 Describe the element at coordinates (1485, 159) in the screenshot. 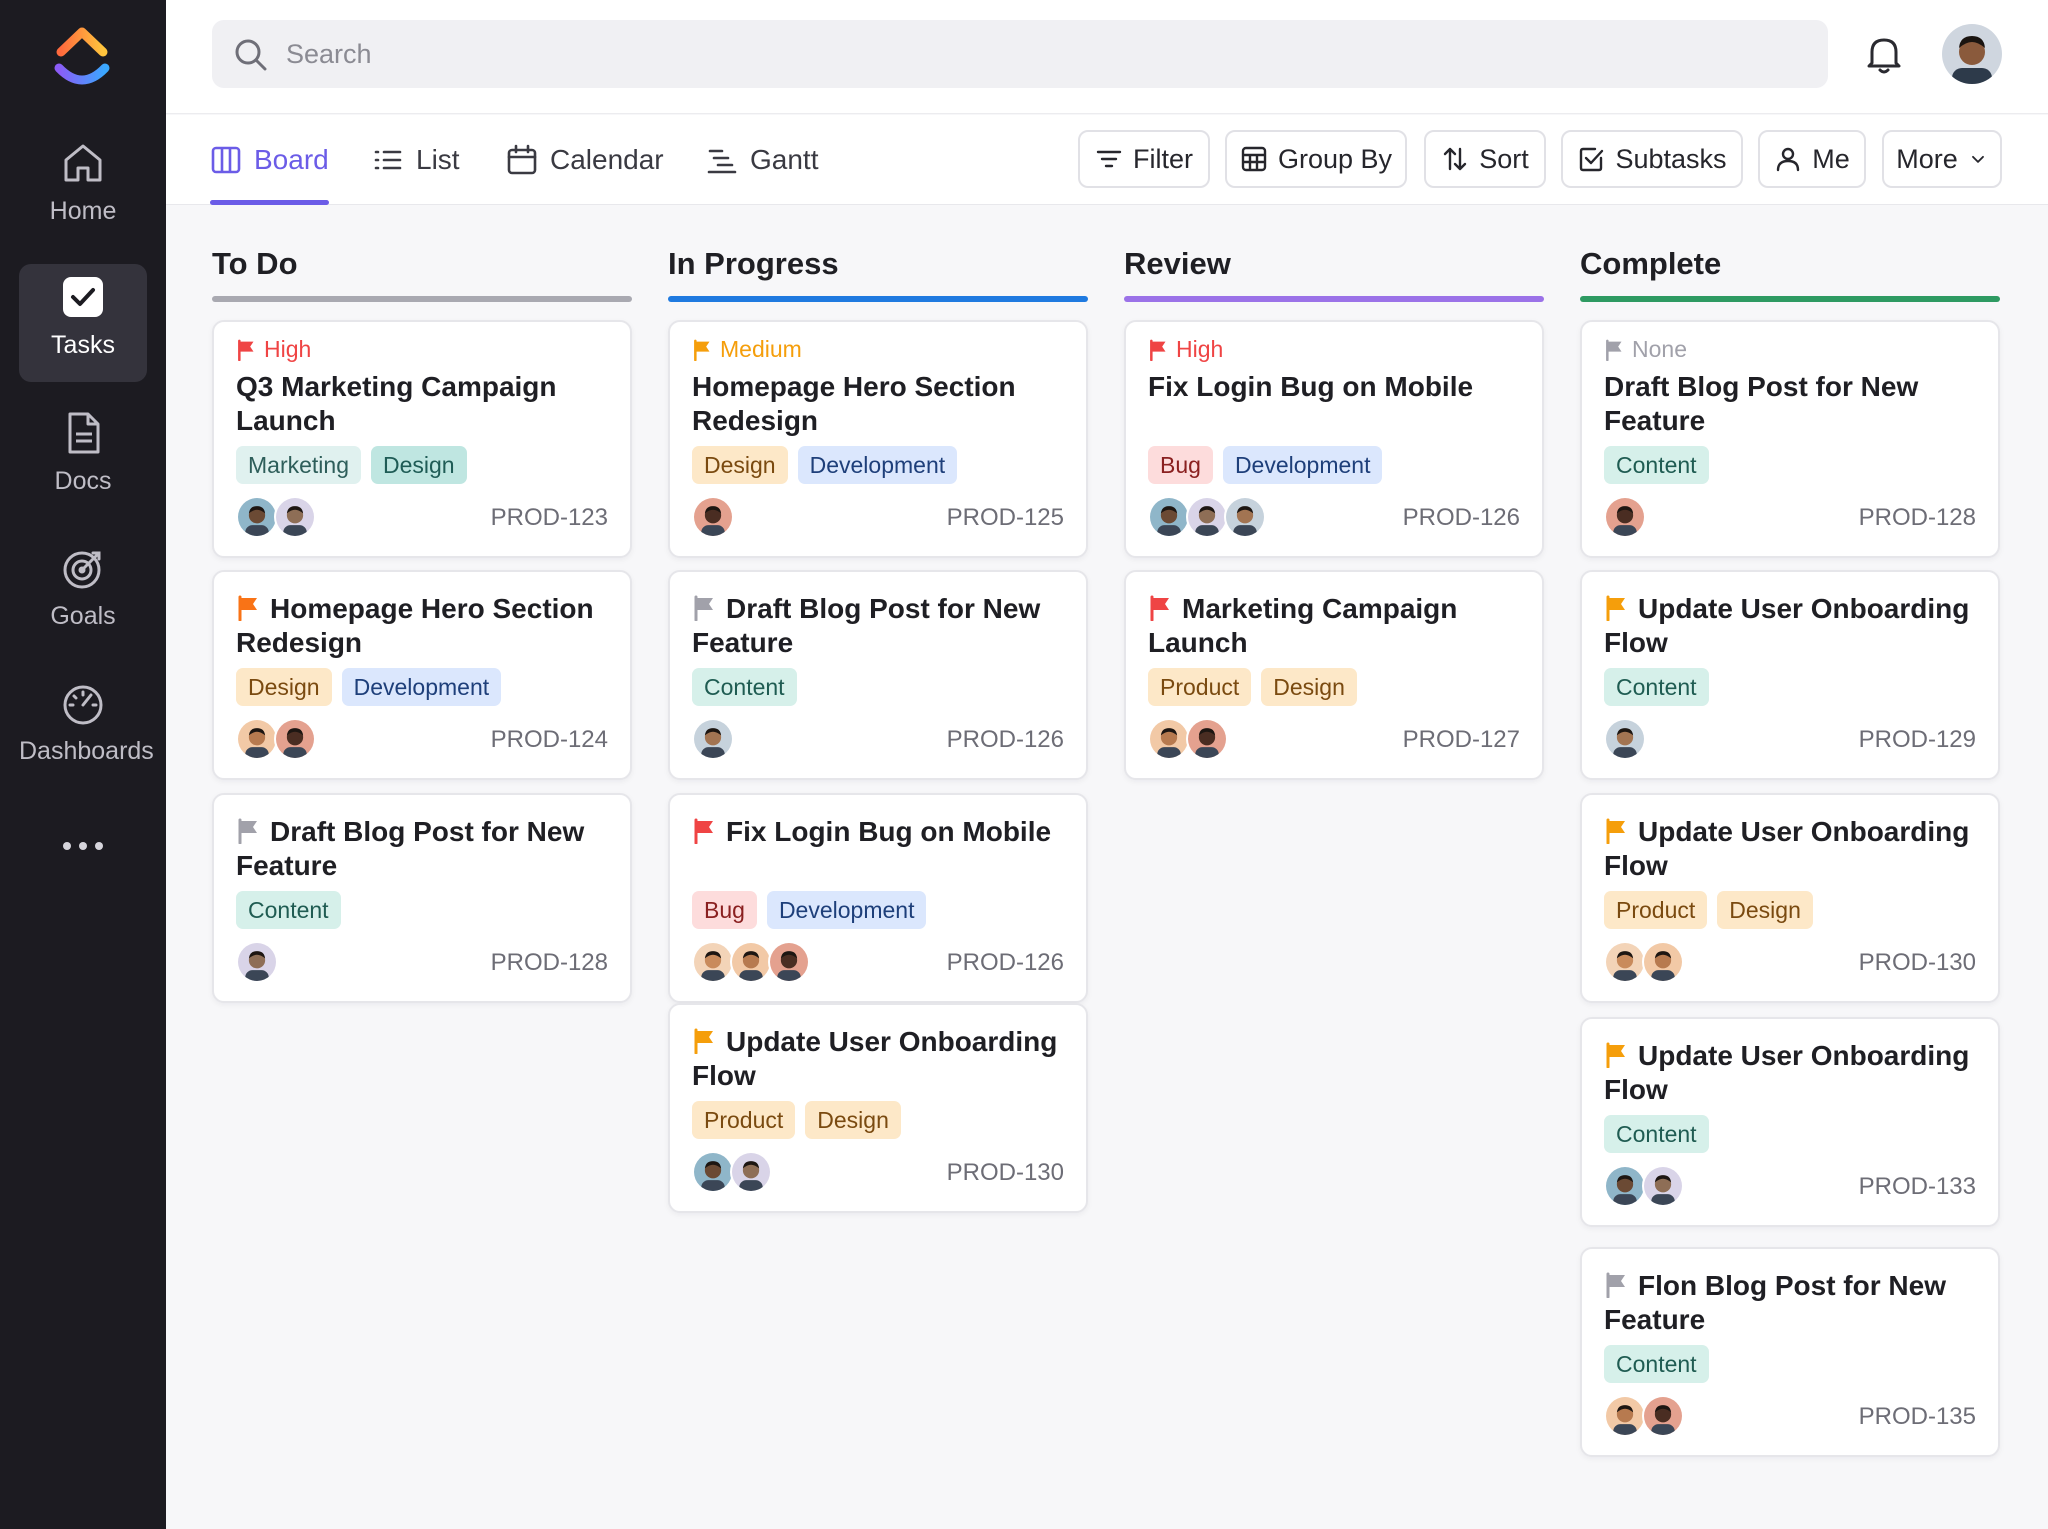

I see `sort-button: Sort` at that location.